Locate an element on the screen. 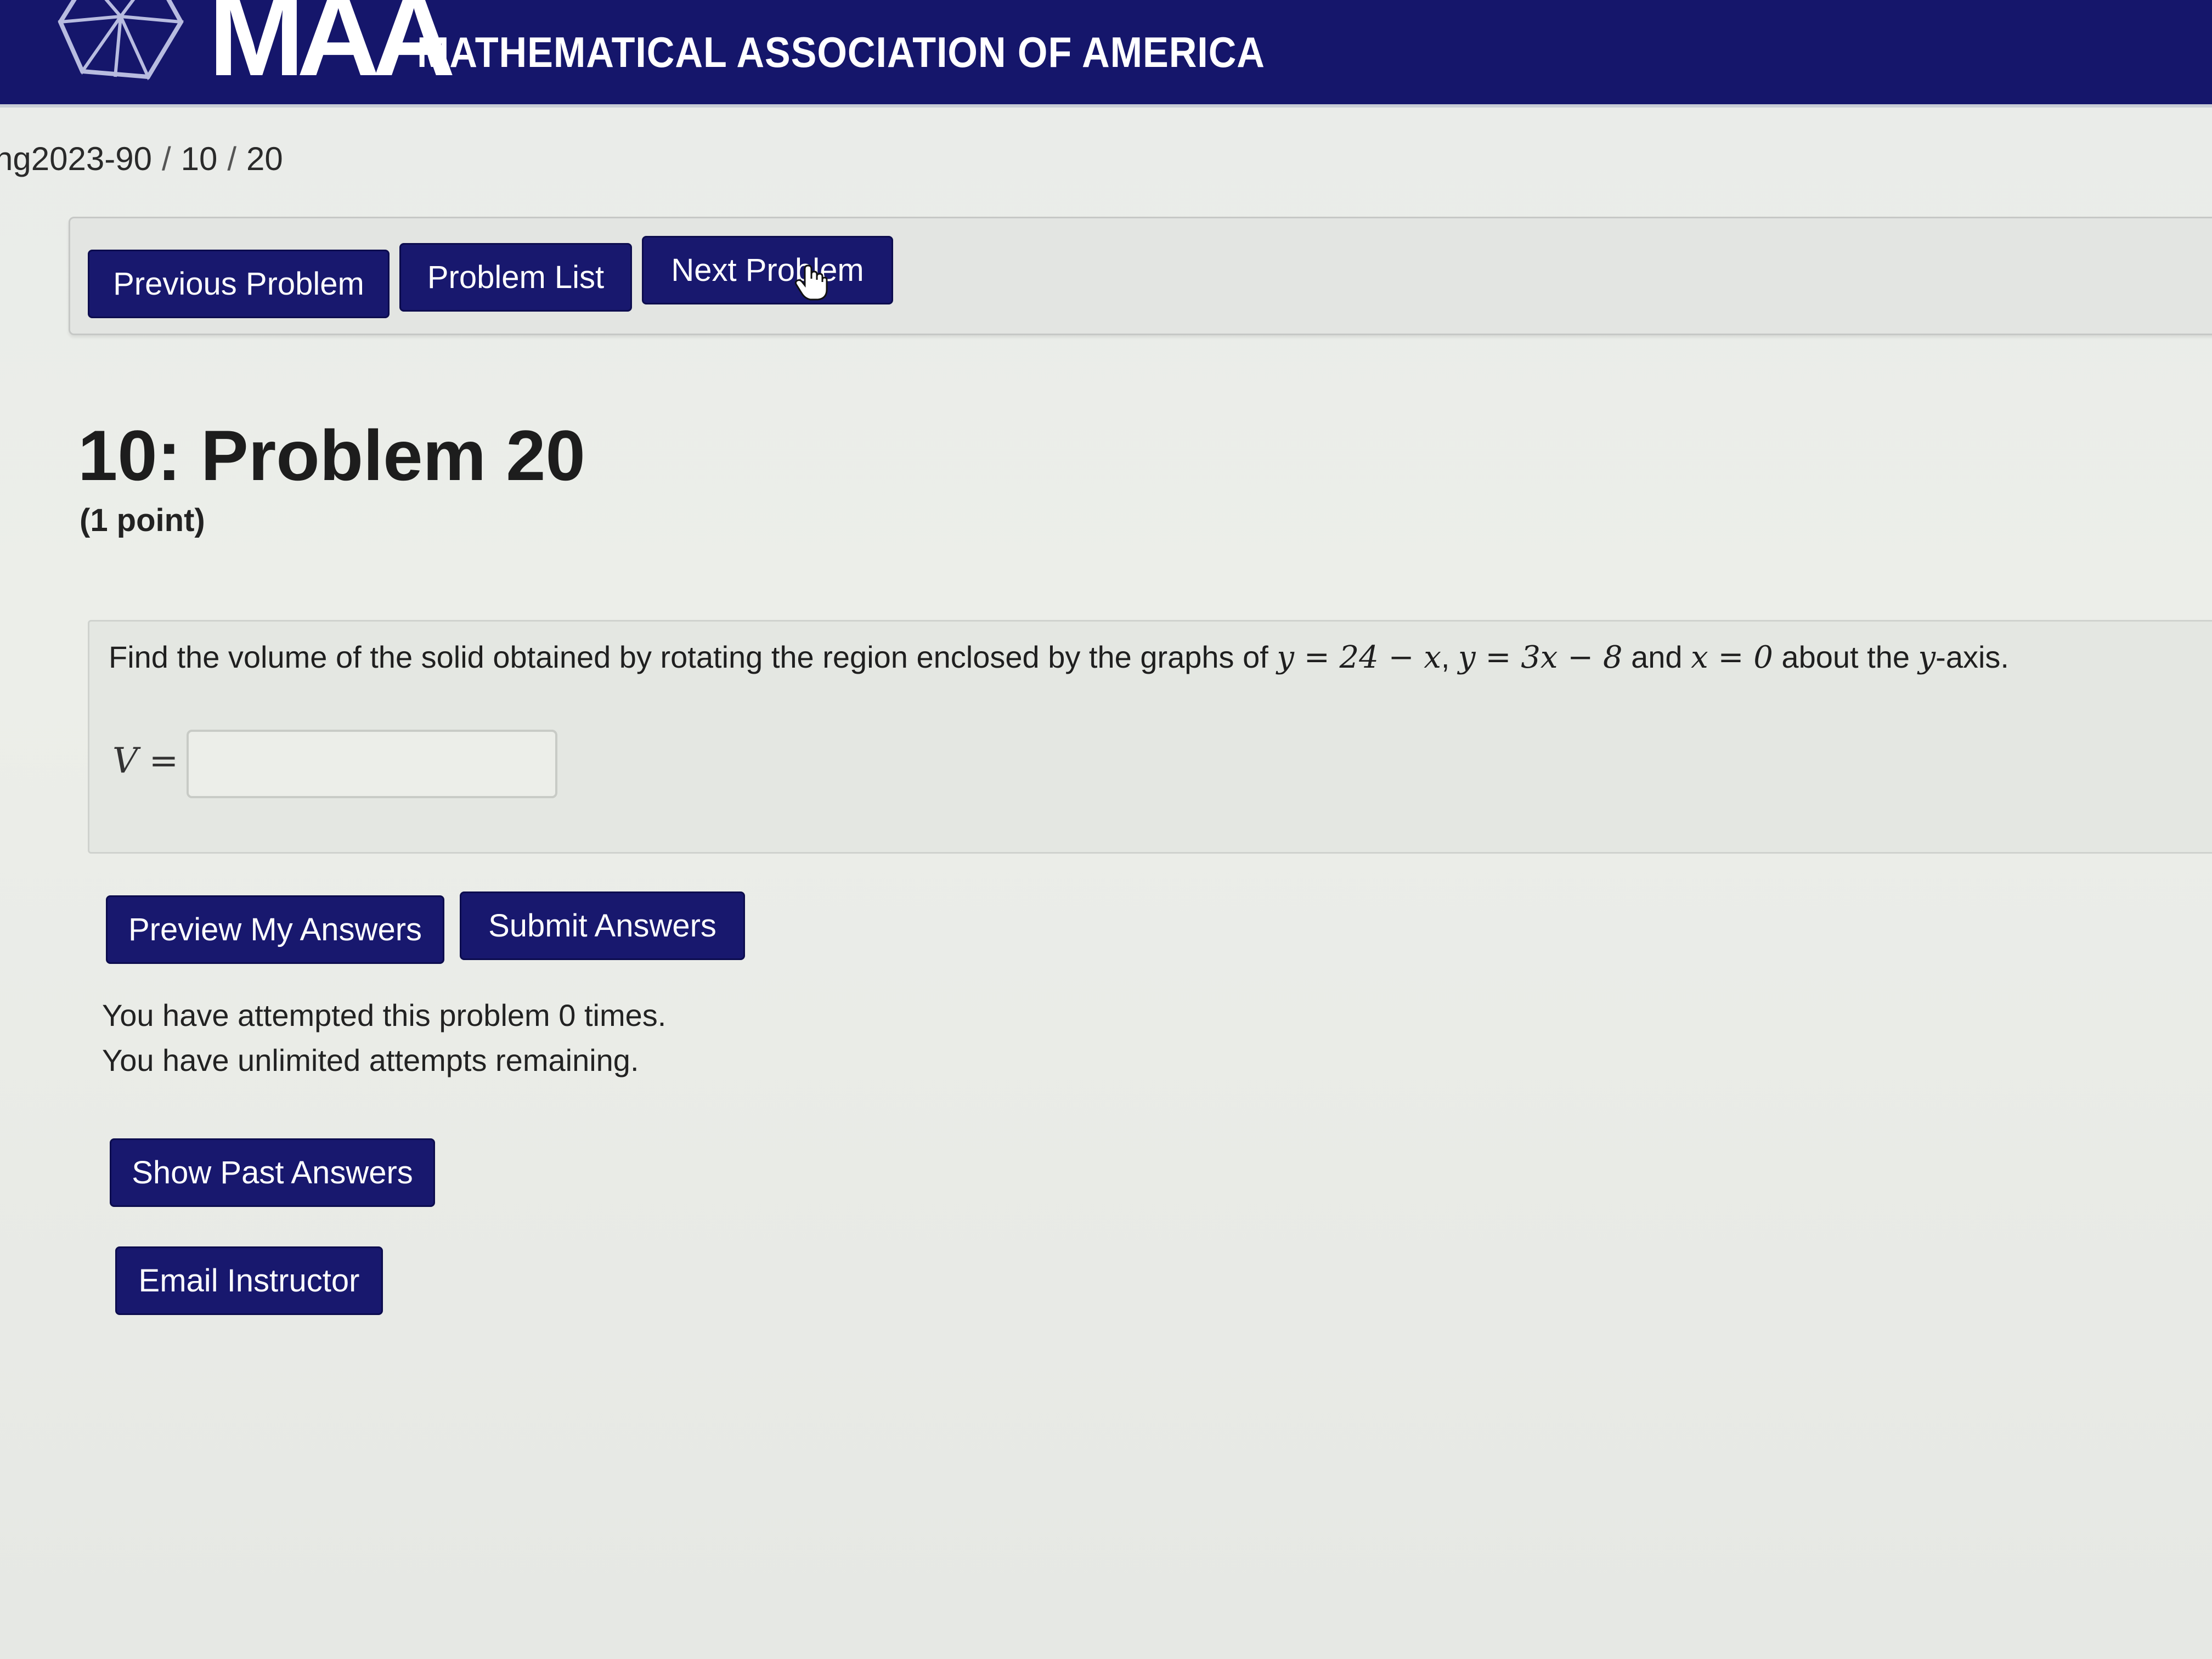 This screenshot has width=2212, height=1659. site-header: MAA MATHEMATICAL ASSOCIATION OF AMERICA is located at coordinates (1106, 54).